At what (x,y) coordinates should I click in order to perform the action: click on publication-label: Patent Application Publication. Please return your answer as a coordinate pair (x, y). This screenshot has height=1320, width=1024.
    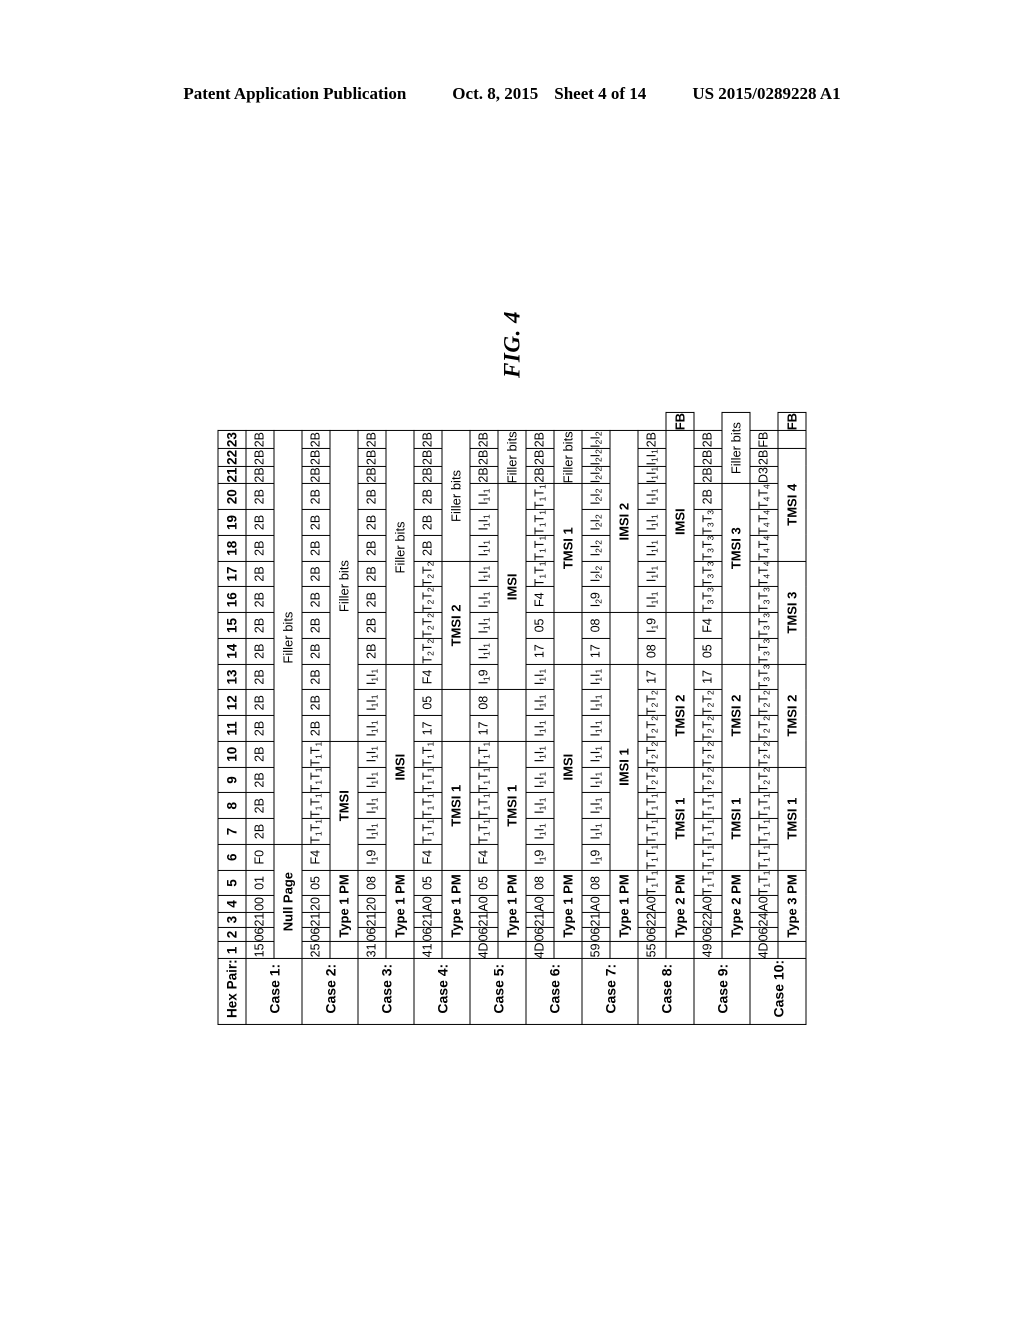
    Looking at the image, I should click on (295, 93).